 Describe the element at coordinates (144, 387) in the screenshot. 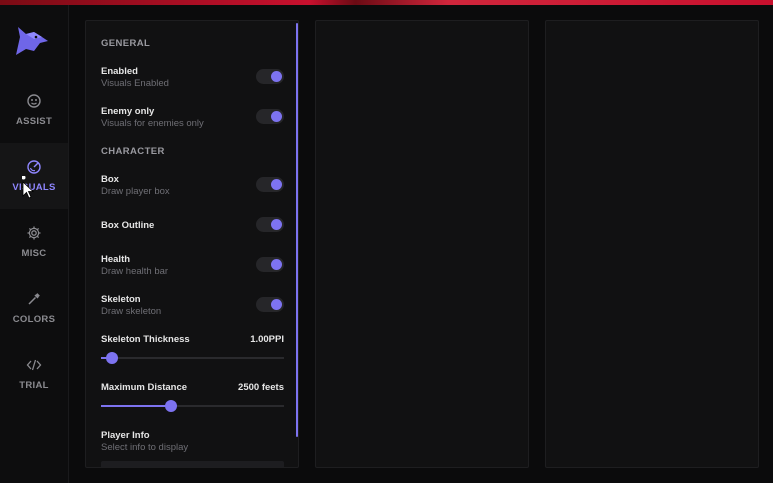

I see `slider-label: Maximum Distance` at that location.